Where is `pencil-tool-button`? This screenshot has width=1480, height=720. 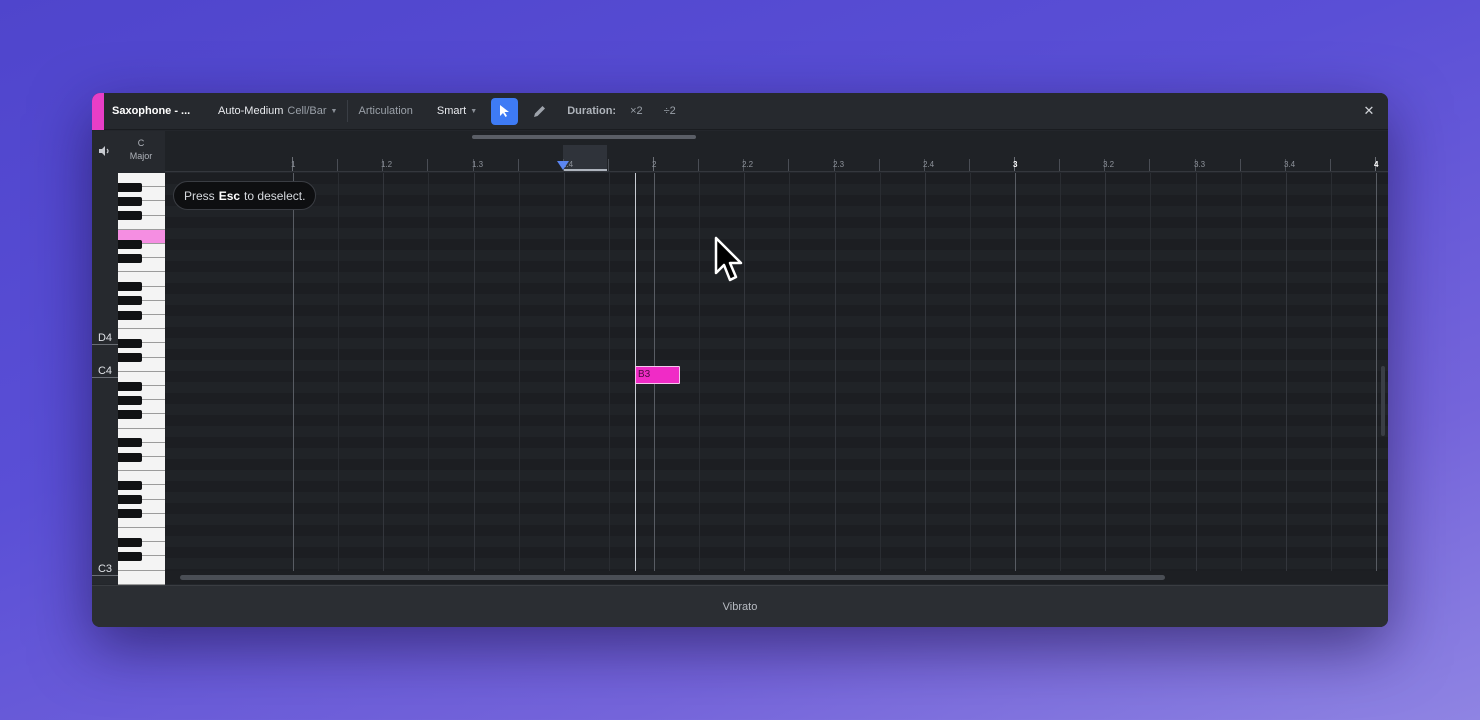
pencil-tool-button is located at coordinates (539, 111).